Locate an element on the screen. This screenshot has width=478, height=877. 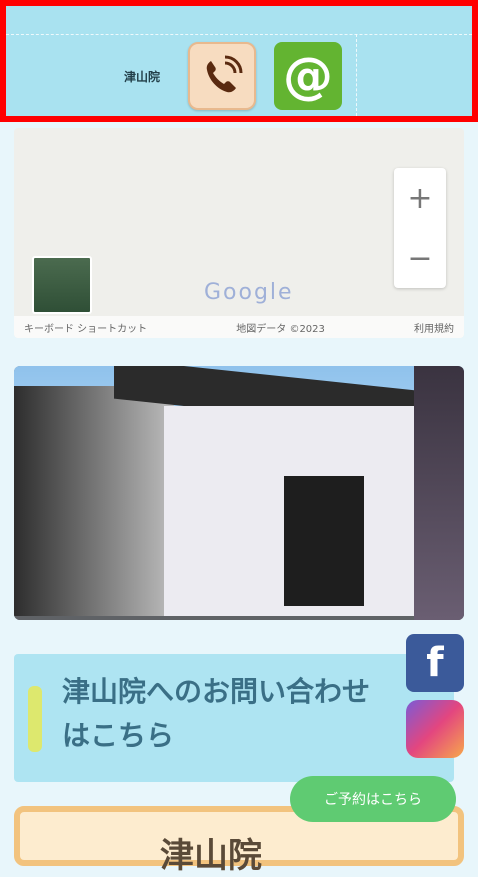
zoom-in-button: + is located at coordinates (419, 198).